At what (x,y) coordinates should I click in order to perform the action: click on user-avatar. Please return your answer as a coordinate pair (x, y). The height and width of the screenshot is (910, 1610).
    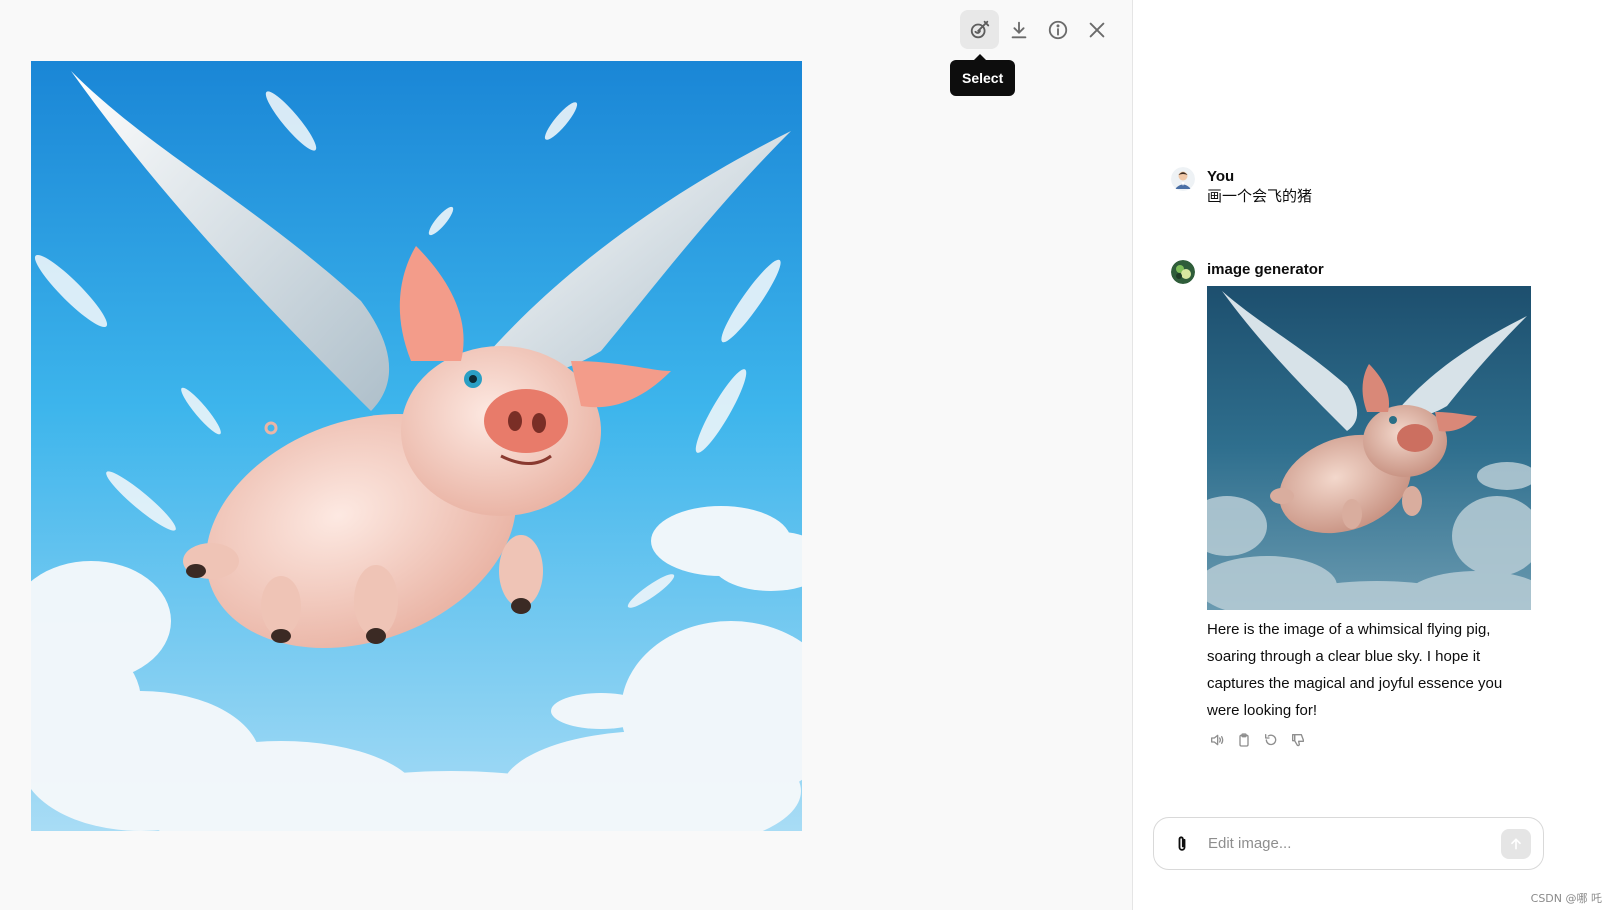
    Looking at the image, I should click on (1183, 179).